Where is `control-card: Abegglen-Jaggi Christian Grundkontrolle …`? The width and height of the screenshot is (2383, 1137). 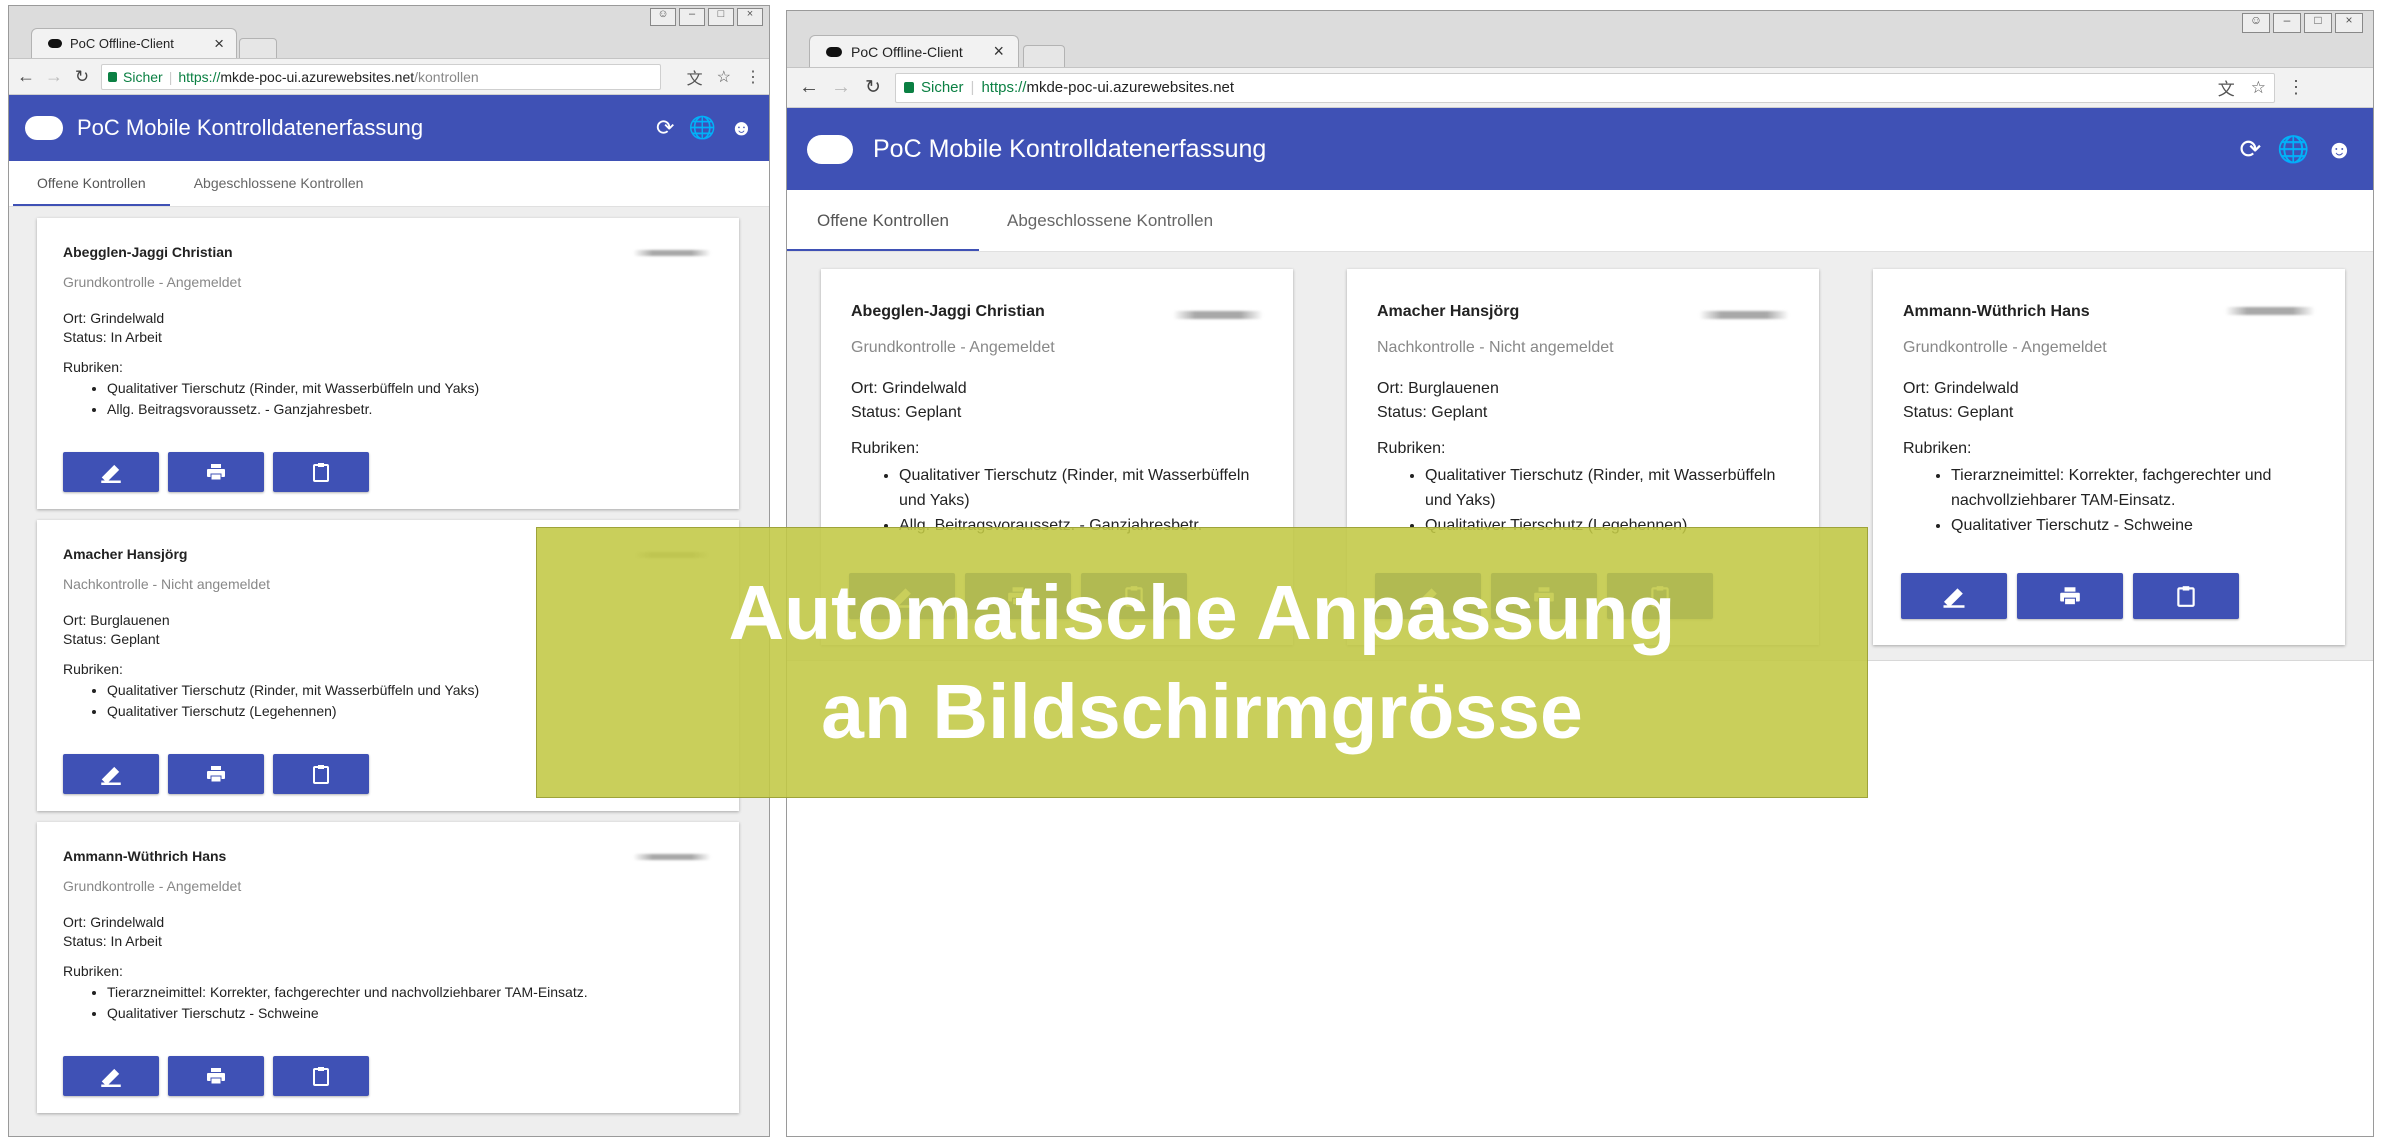
control-card: Abegglen-Jaggi Christian Grundkontrolle … is located at coordinates (388, 363).